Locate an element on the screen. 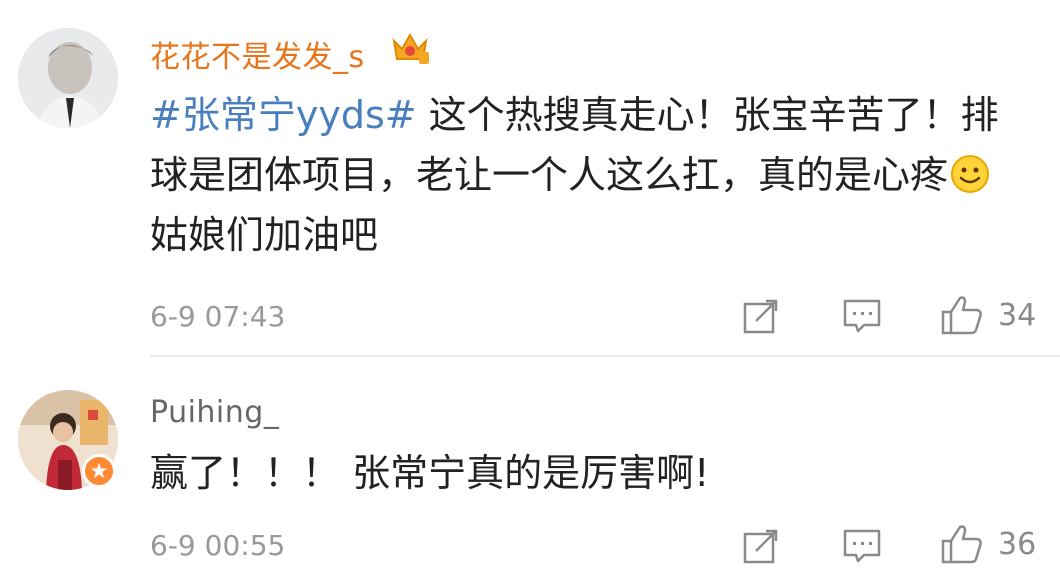 The width and height of the screenshot is (1060, 585). username: 花花不是发发_s is located at coordinates (257, 54).